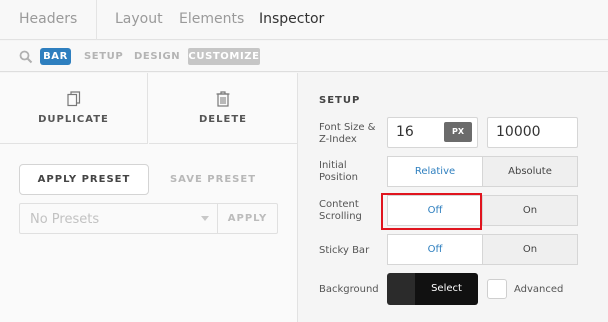 This screenshot has width=608, height=322. I want to click on content-scrolling-on-toggle: On, so click(530, 210).